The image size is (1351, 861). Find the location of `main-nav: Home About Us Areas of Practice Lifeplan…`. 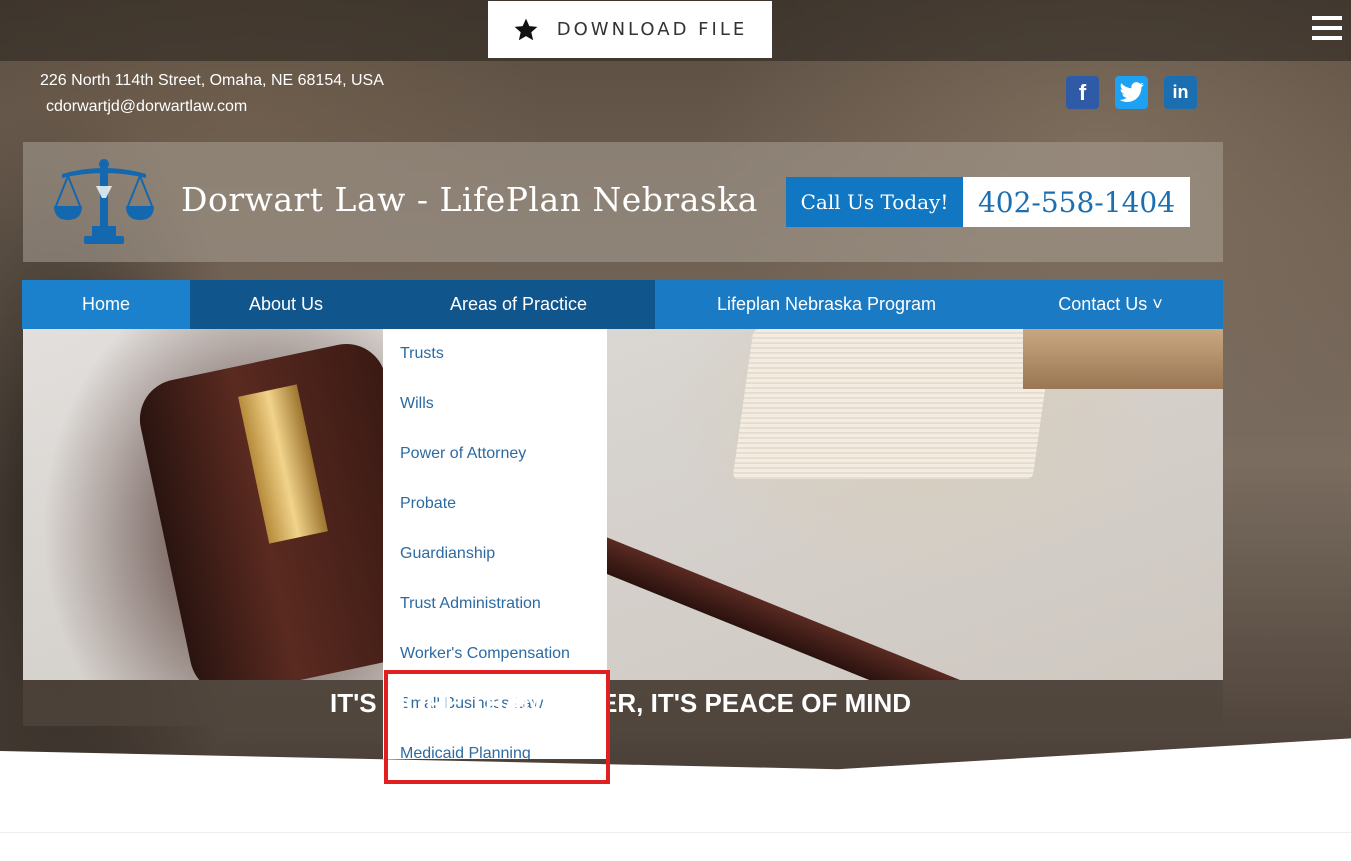

main-nav: Home About Us Areas of Practice Lifeplan… is located at coordinates (622, 304).